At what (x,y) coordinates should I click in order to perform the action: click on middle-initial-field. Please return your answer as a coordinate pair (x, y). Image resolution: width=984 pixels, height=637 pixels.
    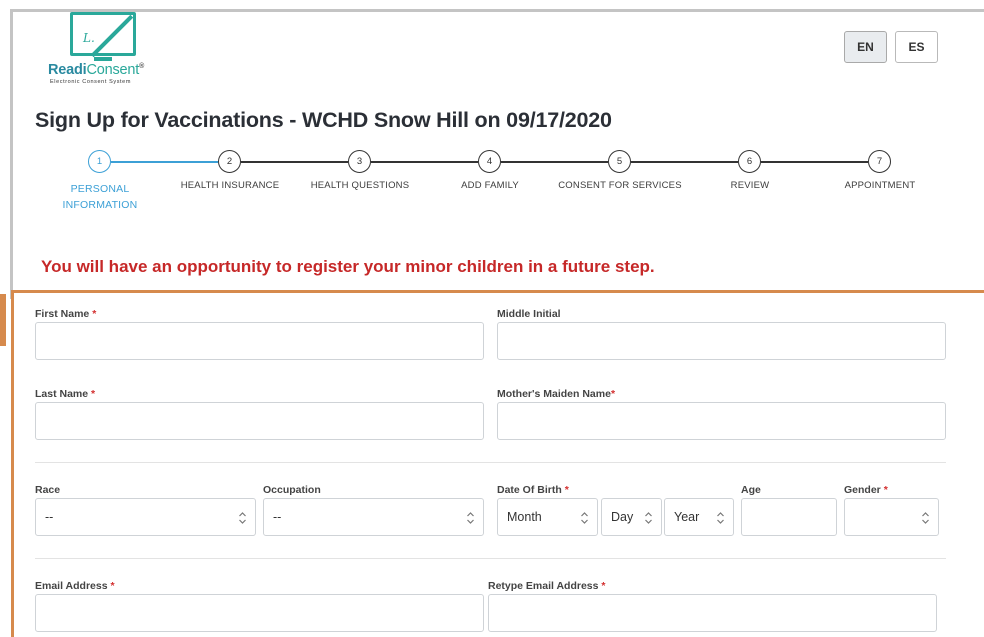
    Looking at the image, I should click on (721, 341).